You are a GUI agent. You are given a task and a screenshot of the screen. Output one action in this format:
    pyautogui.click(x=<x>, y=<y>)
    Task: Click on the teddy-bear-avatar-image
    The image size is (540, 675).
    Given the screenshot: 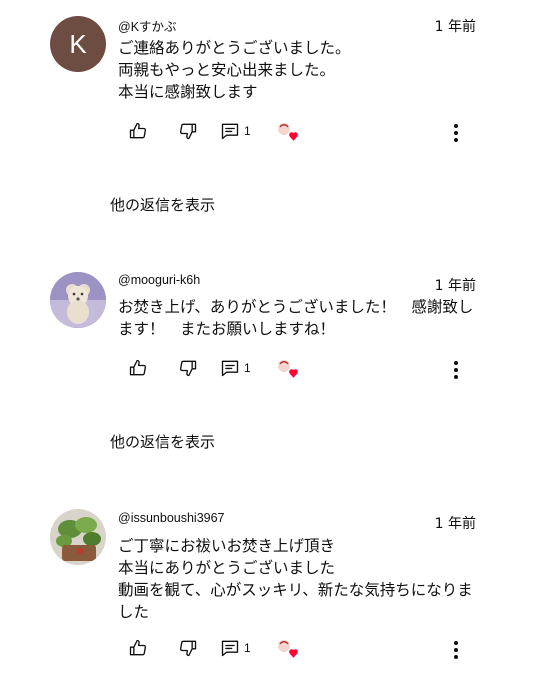 What is the action you would take?
    pyautogui.click(x=78, y=300)
    